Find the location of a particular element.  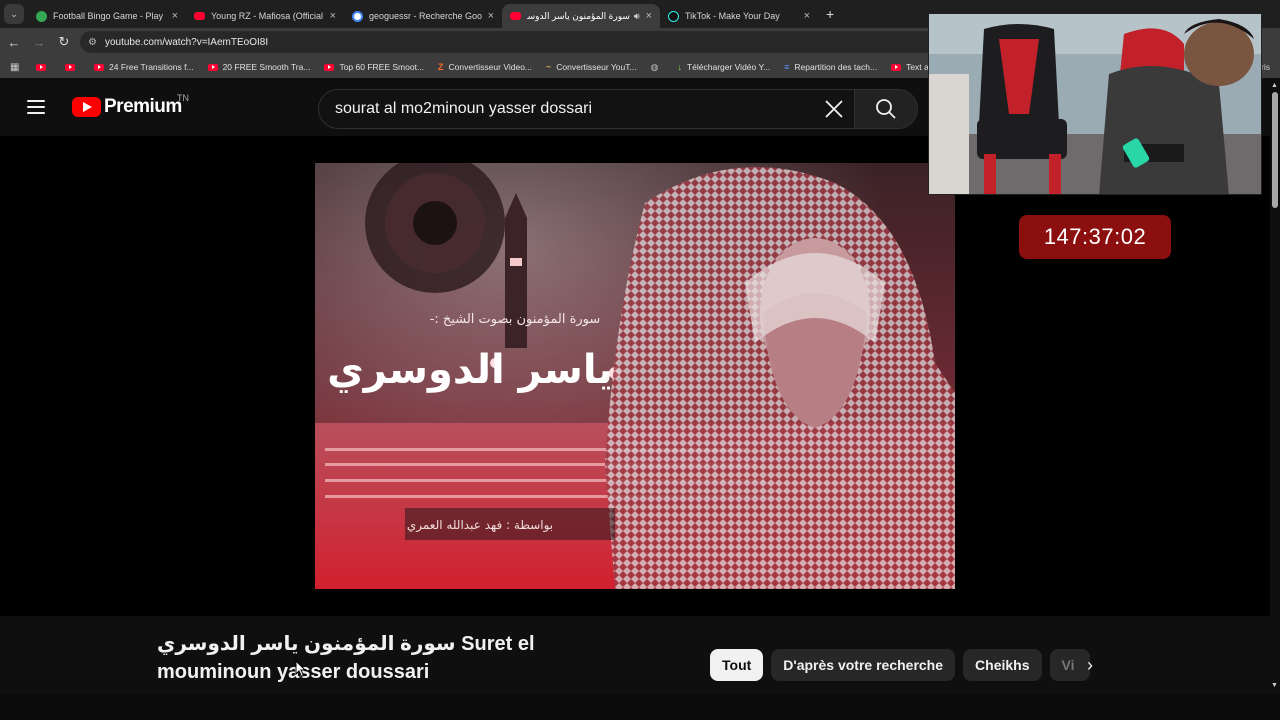

webcam-feed is located at coordinates (1095, 104).